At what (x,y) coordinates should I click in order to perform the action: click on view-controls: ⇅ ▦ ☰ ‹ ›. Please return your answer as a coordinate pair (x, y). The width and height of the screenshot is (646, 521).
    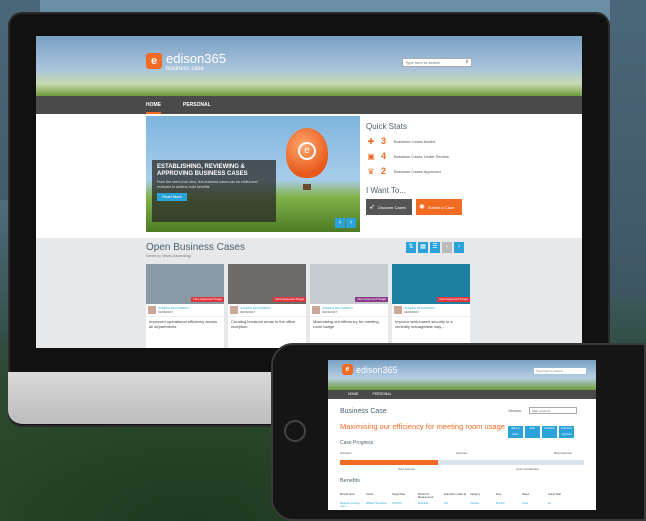
    Looking at the image, I should click on (435, 247).